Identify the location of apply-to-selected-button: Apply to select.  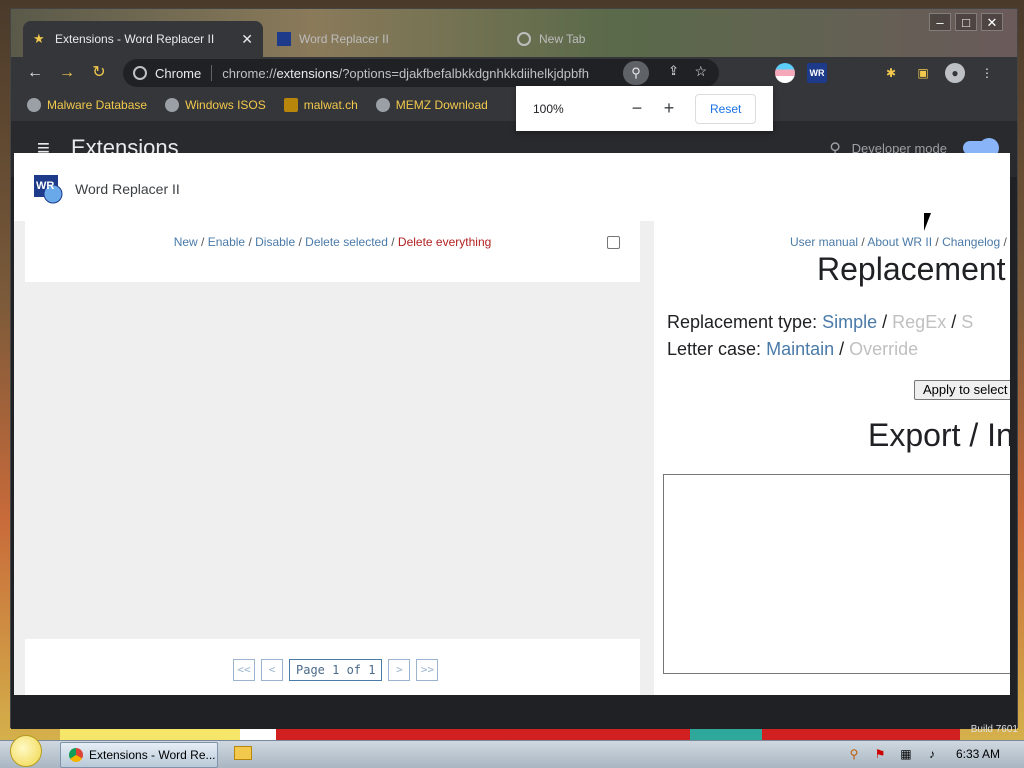
(962, 390).